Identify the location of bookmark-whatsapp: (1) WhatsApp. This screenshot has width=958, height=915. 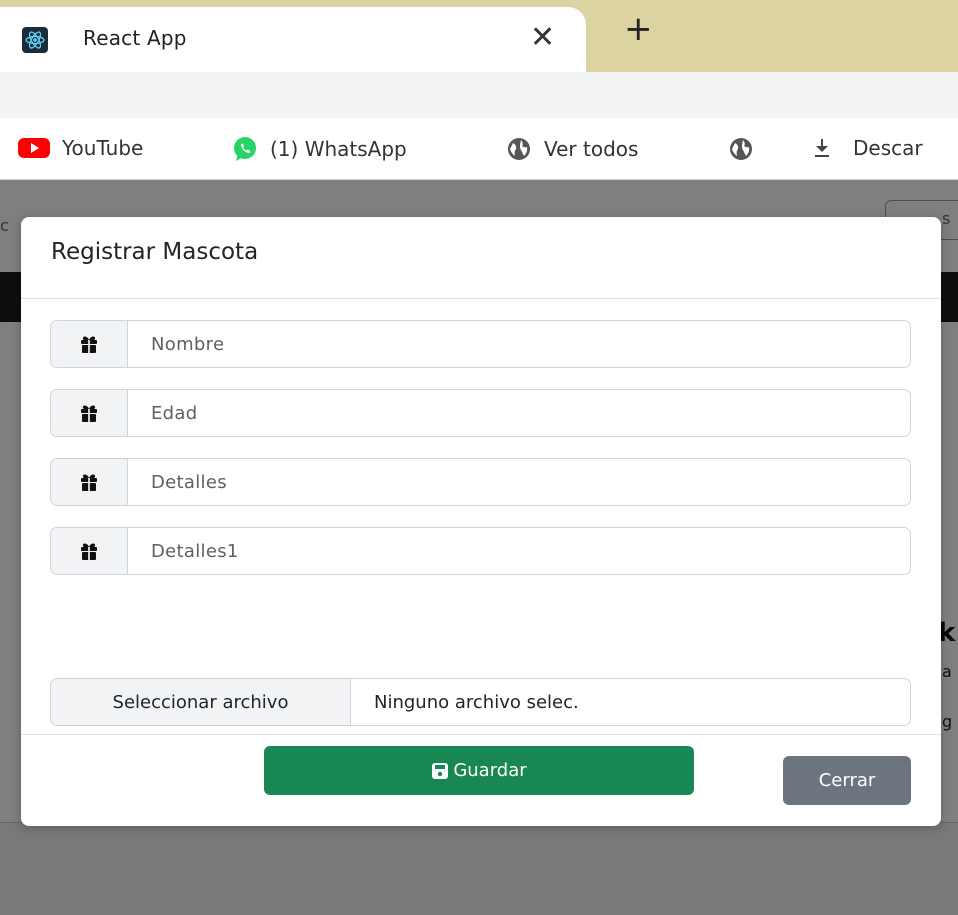
(319, 149).